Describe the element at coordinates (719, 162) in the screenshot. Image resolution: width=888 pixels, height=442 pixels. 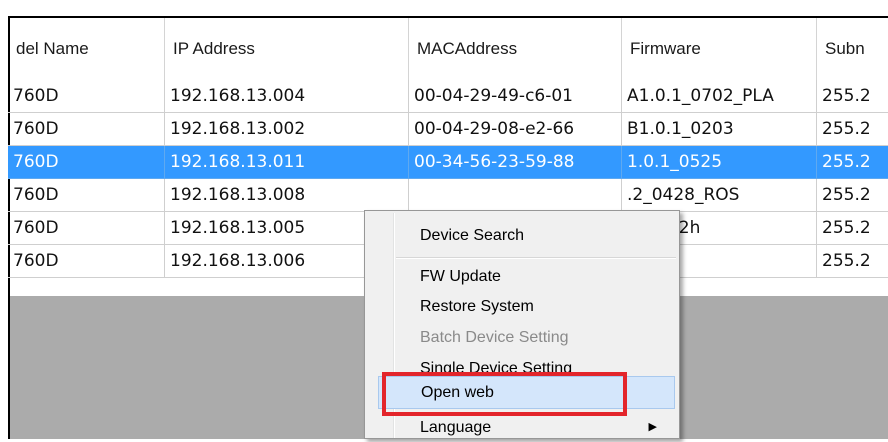
I see `cell-firmware: 1.0.1_0525` at that location.